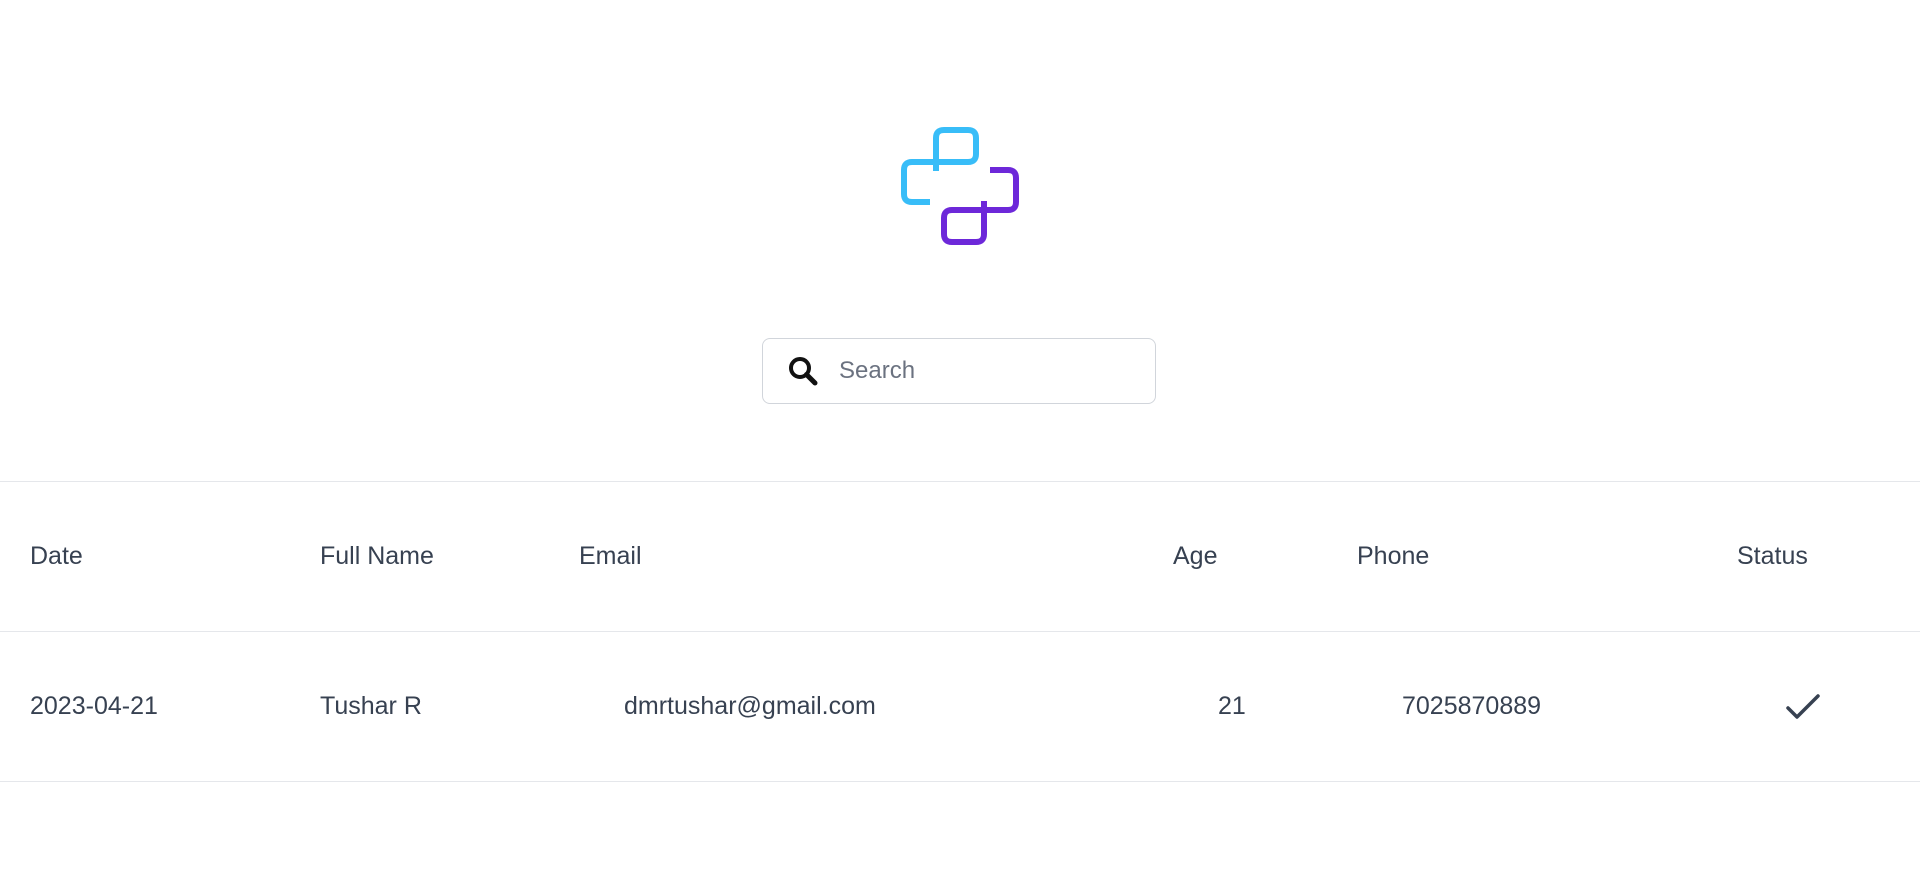 The height and width of the screenshot is (881, 1920). I want to click on header-status: Status, so click(1772, 556).